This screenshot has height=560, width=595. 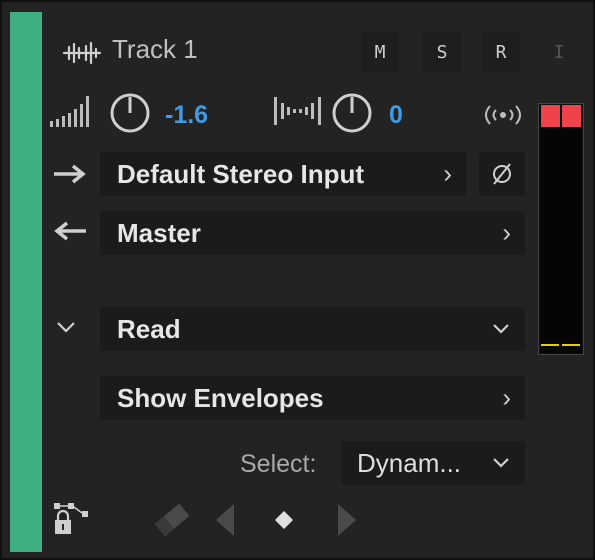 I want to click on track-color-strip, so click(x=26, y=282).